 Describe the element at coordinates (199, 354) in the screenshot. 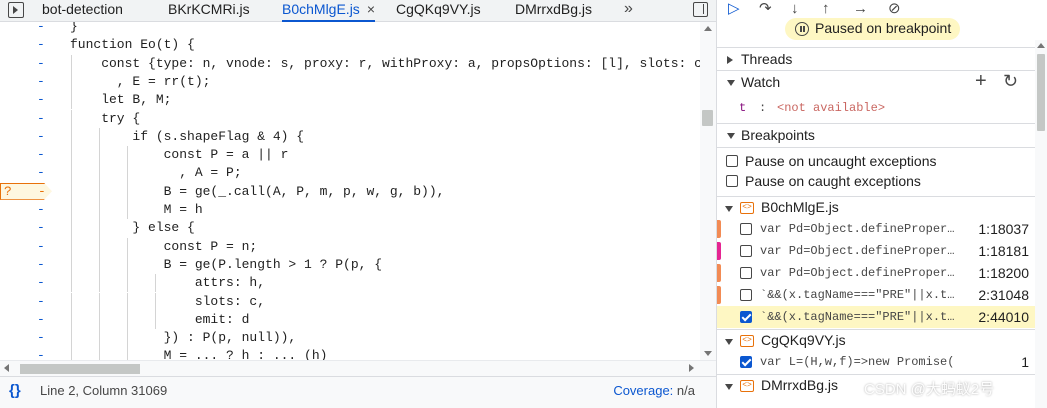

I see `code-text: M = ... ? h : ... (h)` at that location.